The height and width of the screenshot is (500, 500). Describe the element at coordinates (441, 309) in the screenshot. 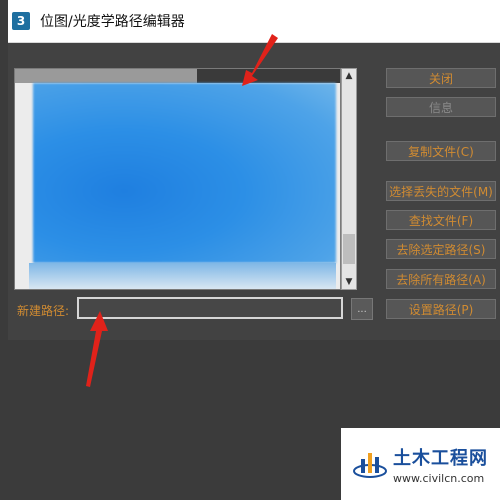

I see `set-path-button: 设置路径(P)` at that location.